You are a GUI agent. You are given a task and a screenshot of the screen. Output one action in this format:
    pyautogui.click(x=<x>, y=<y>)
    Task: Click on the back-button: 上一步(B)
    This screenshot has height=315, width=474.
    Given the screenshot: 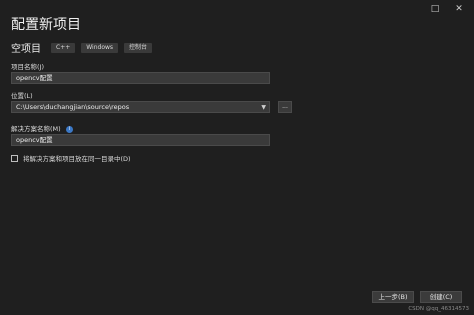 What is the action you would take?
    pyautogui.click(x=393, y=297)
    